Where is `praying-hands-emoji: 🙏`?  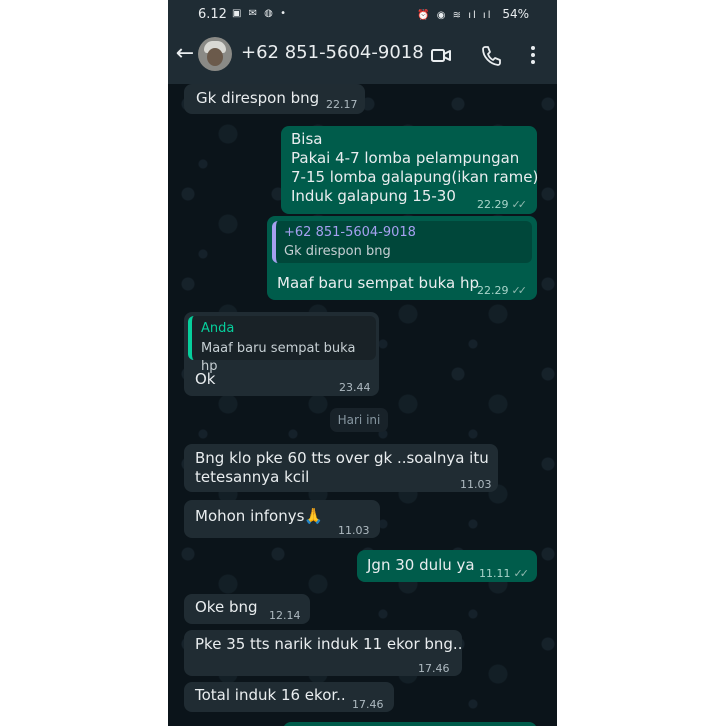
praying-hands-emoji: 🙏 is located at coordinates (314, 516).